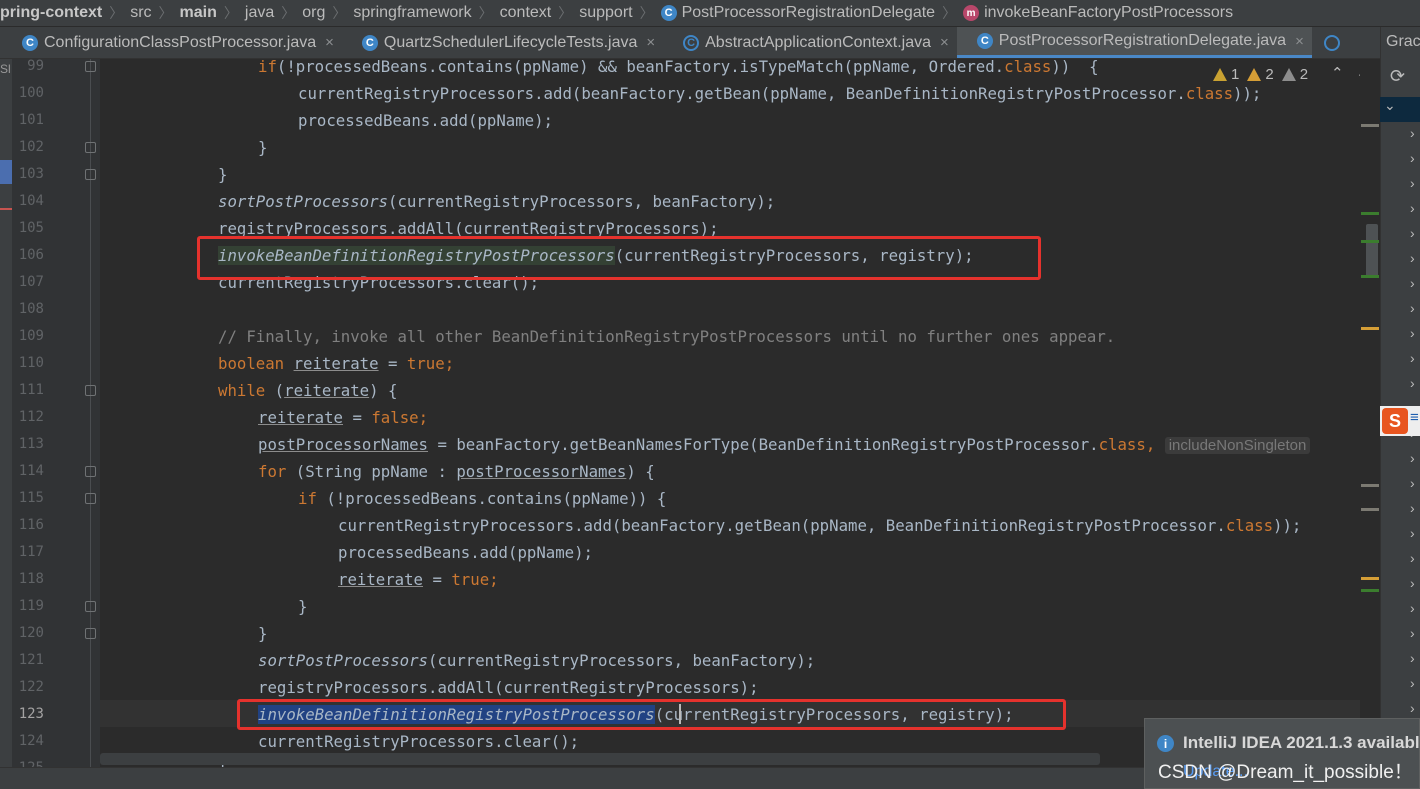  What do you see at coordinates (28, 282) in the screenshot?
I see `line-number: 107` at bounding box center [28, 282].